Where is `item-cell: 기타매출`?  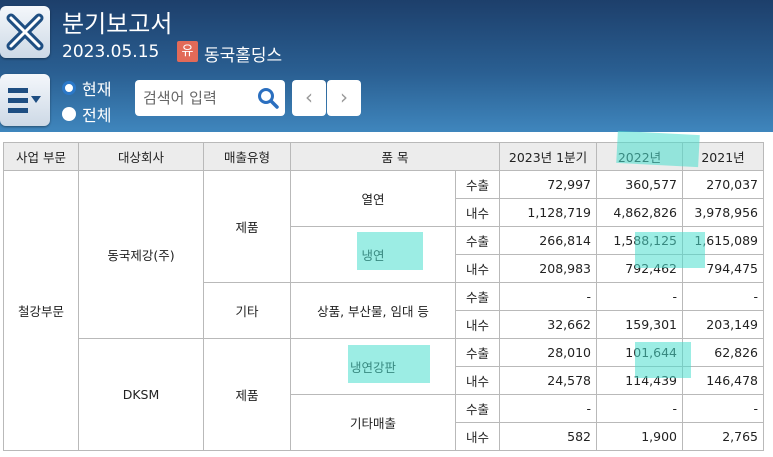
item-cell: 기타매출 is located at coordinates (373, 422).